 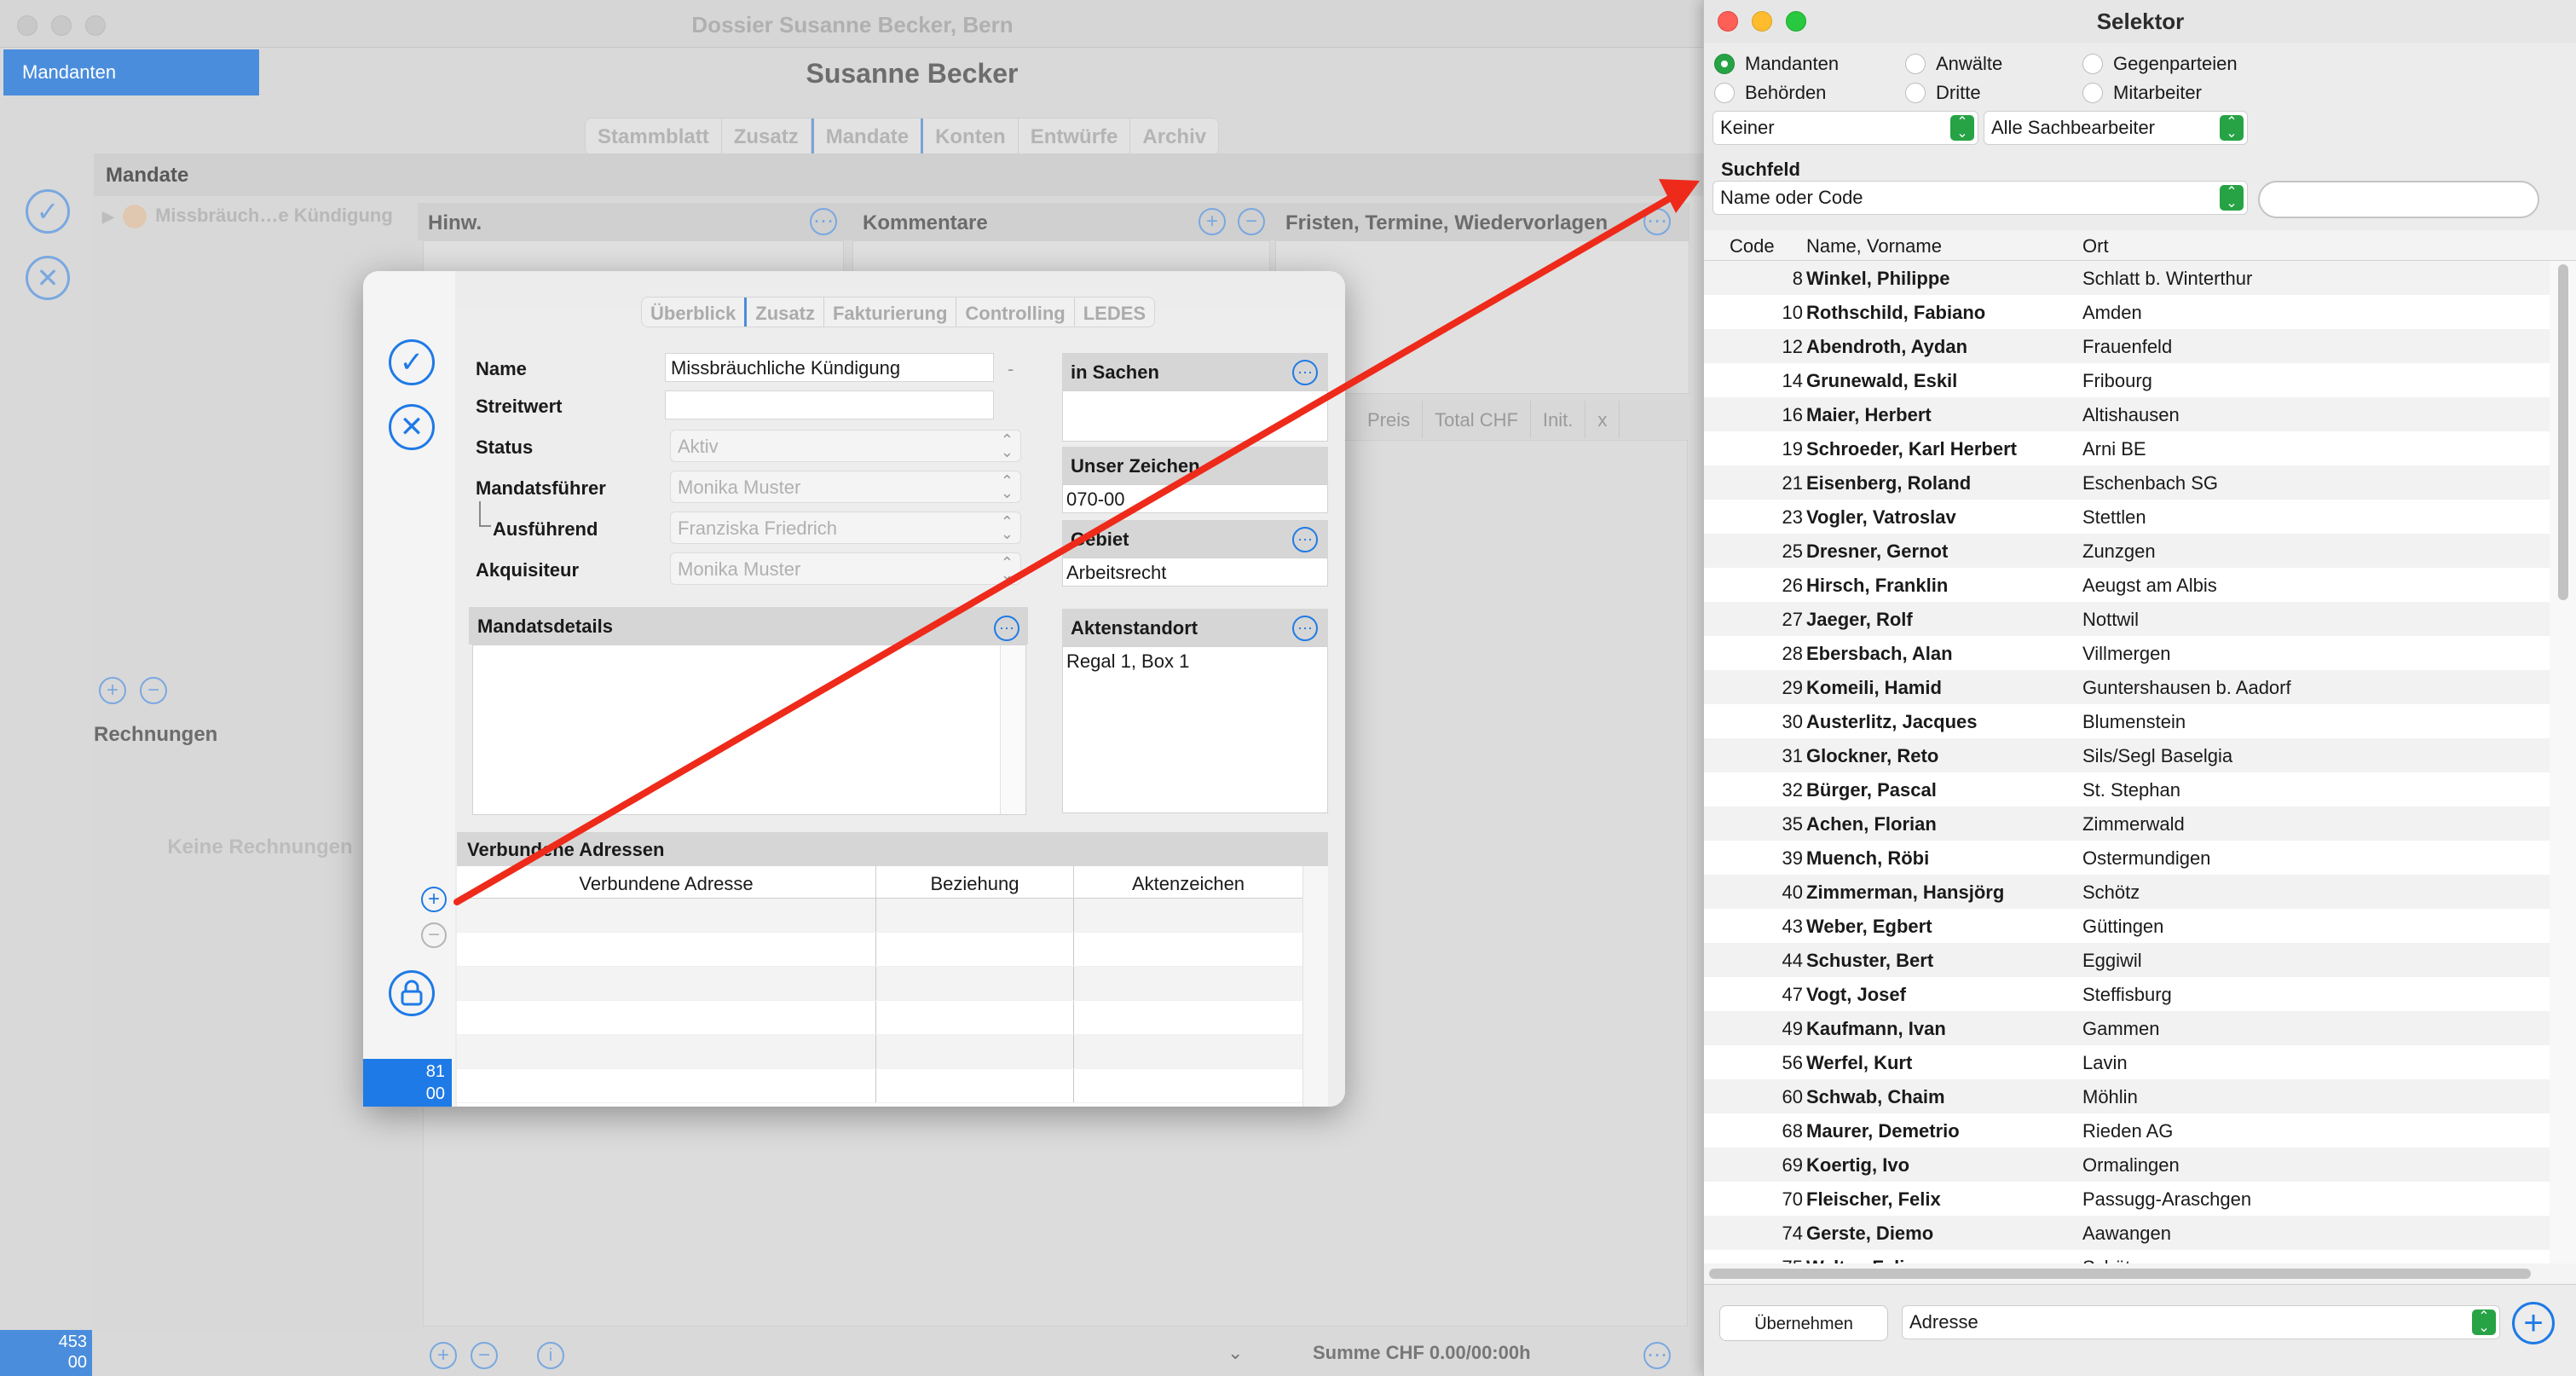 What do you see at coordinates (2201, 1322) in the screenshot?
I see `target-popup: Adresse ⌃ ⌄` at bounding box center [2201, 1322].